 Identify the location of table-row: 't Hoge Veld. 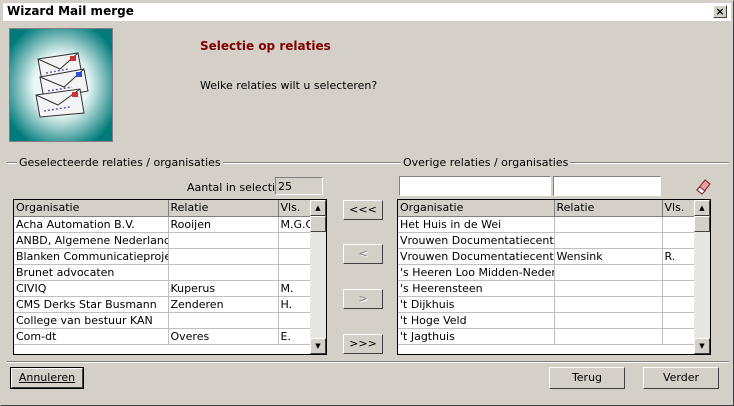
(546, 320).